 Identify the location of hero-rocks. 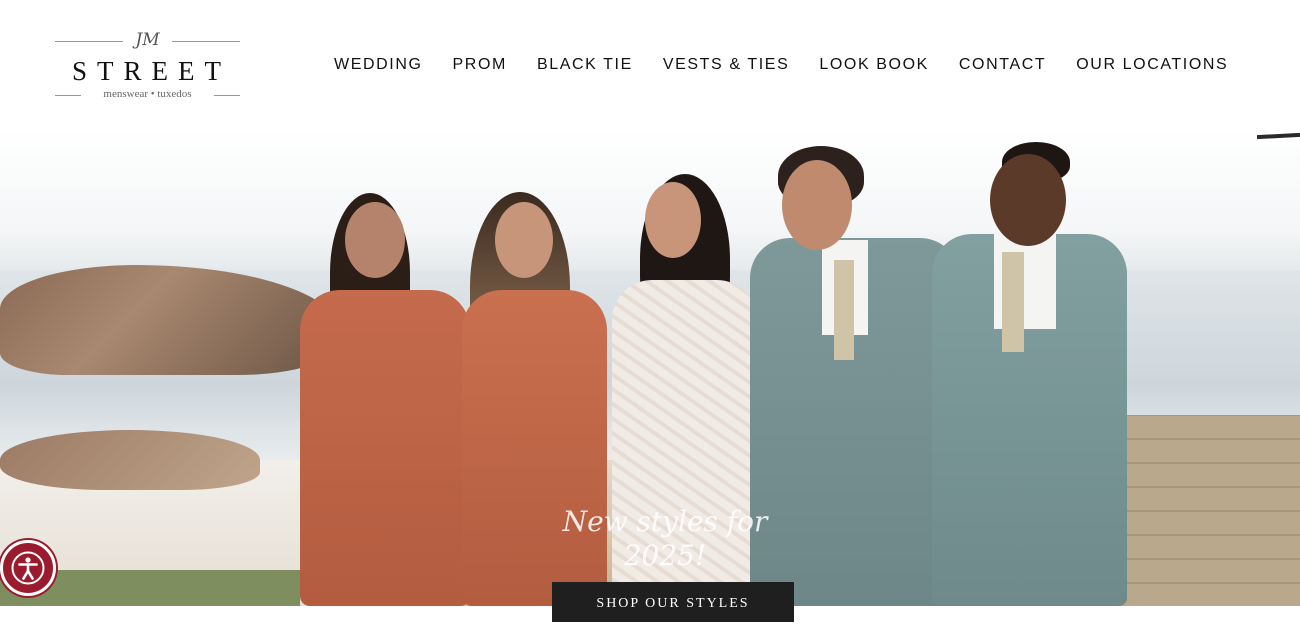
(130, 460).